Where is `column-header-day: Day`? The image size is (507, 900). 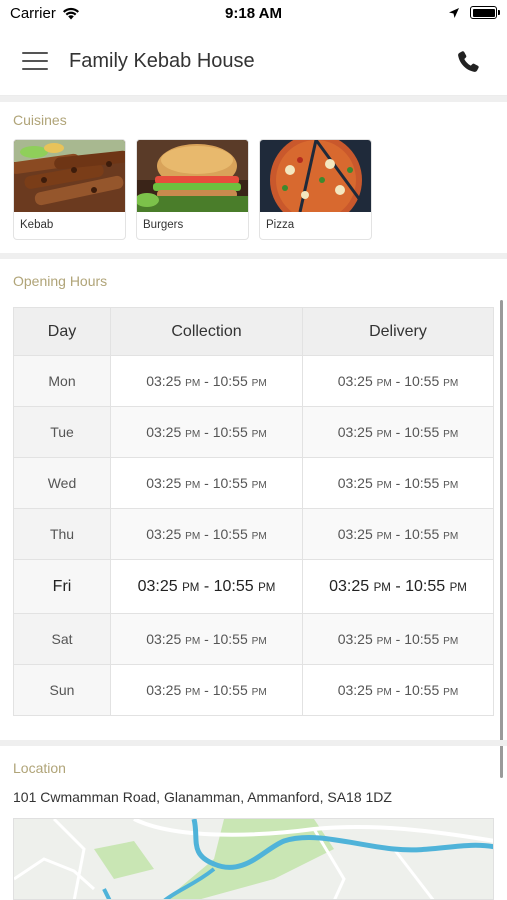
column-header-day: Day is located at coordinates (62, 331).